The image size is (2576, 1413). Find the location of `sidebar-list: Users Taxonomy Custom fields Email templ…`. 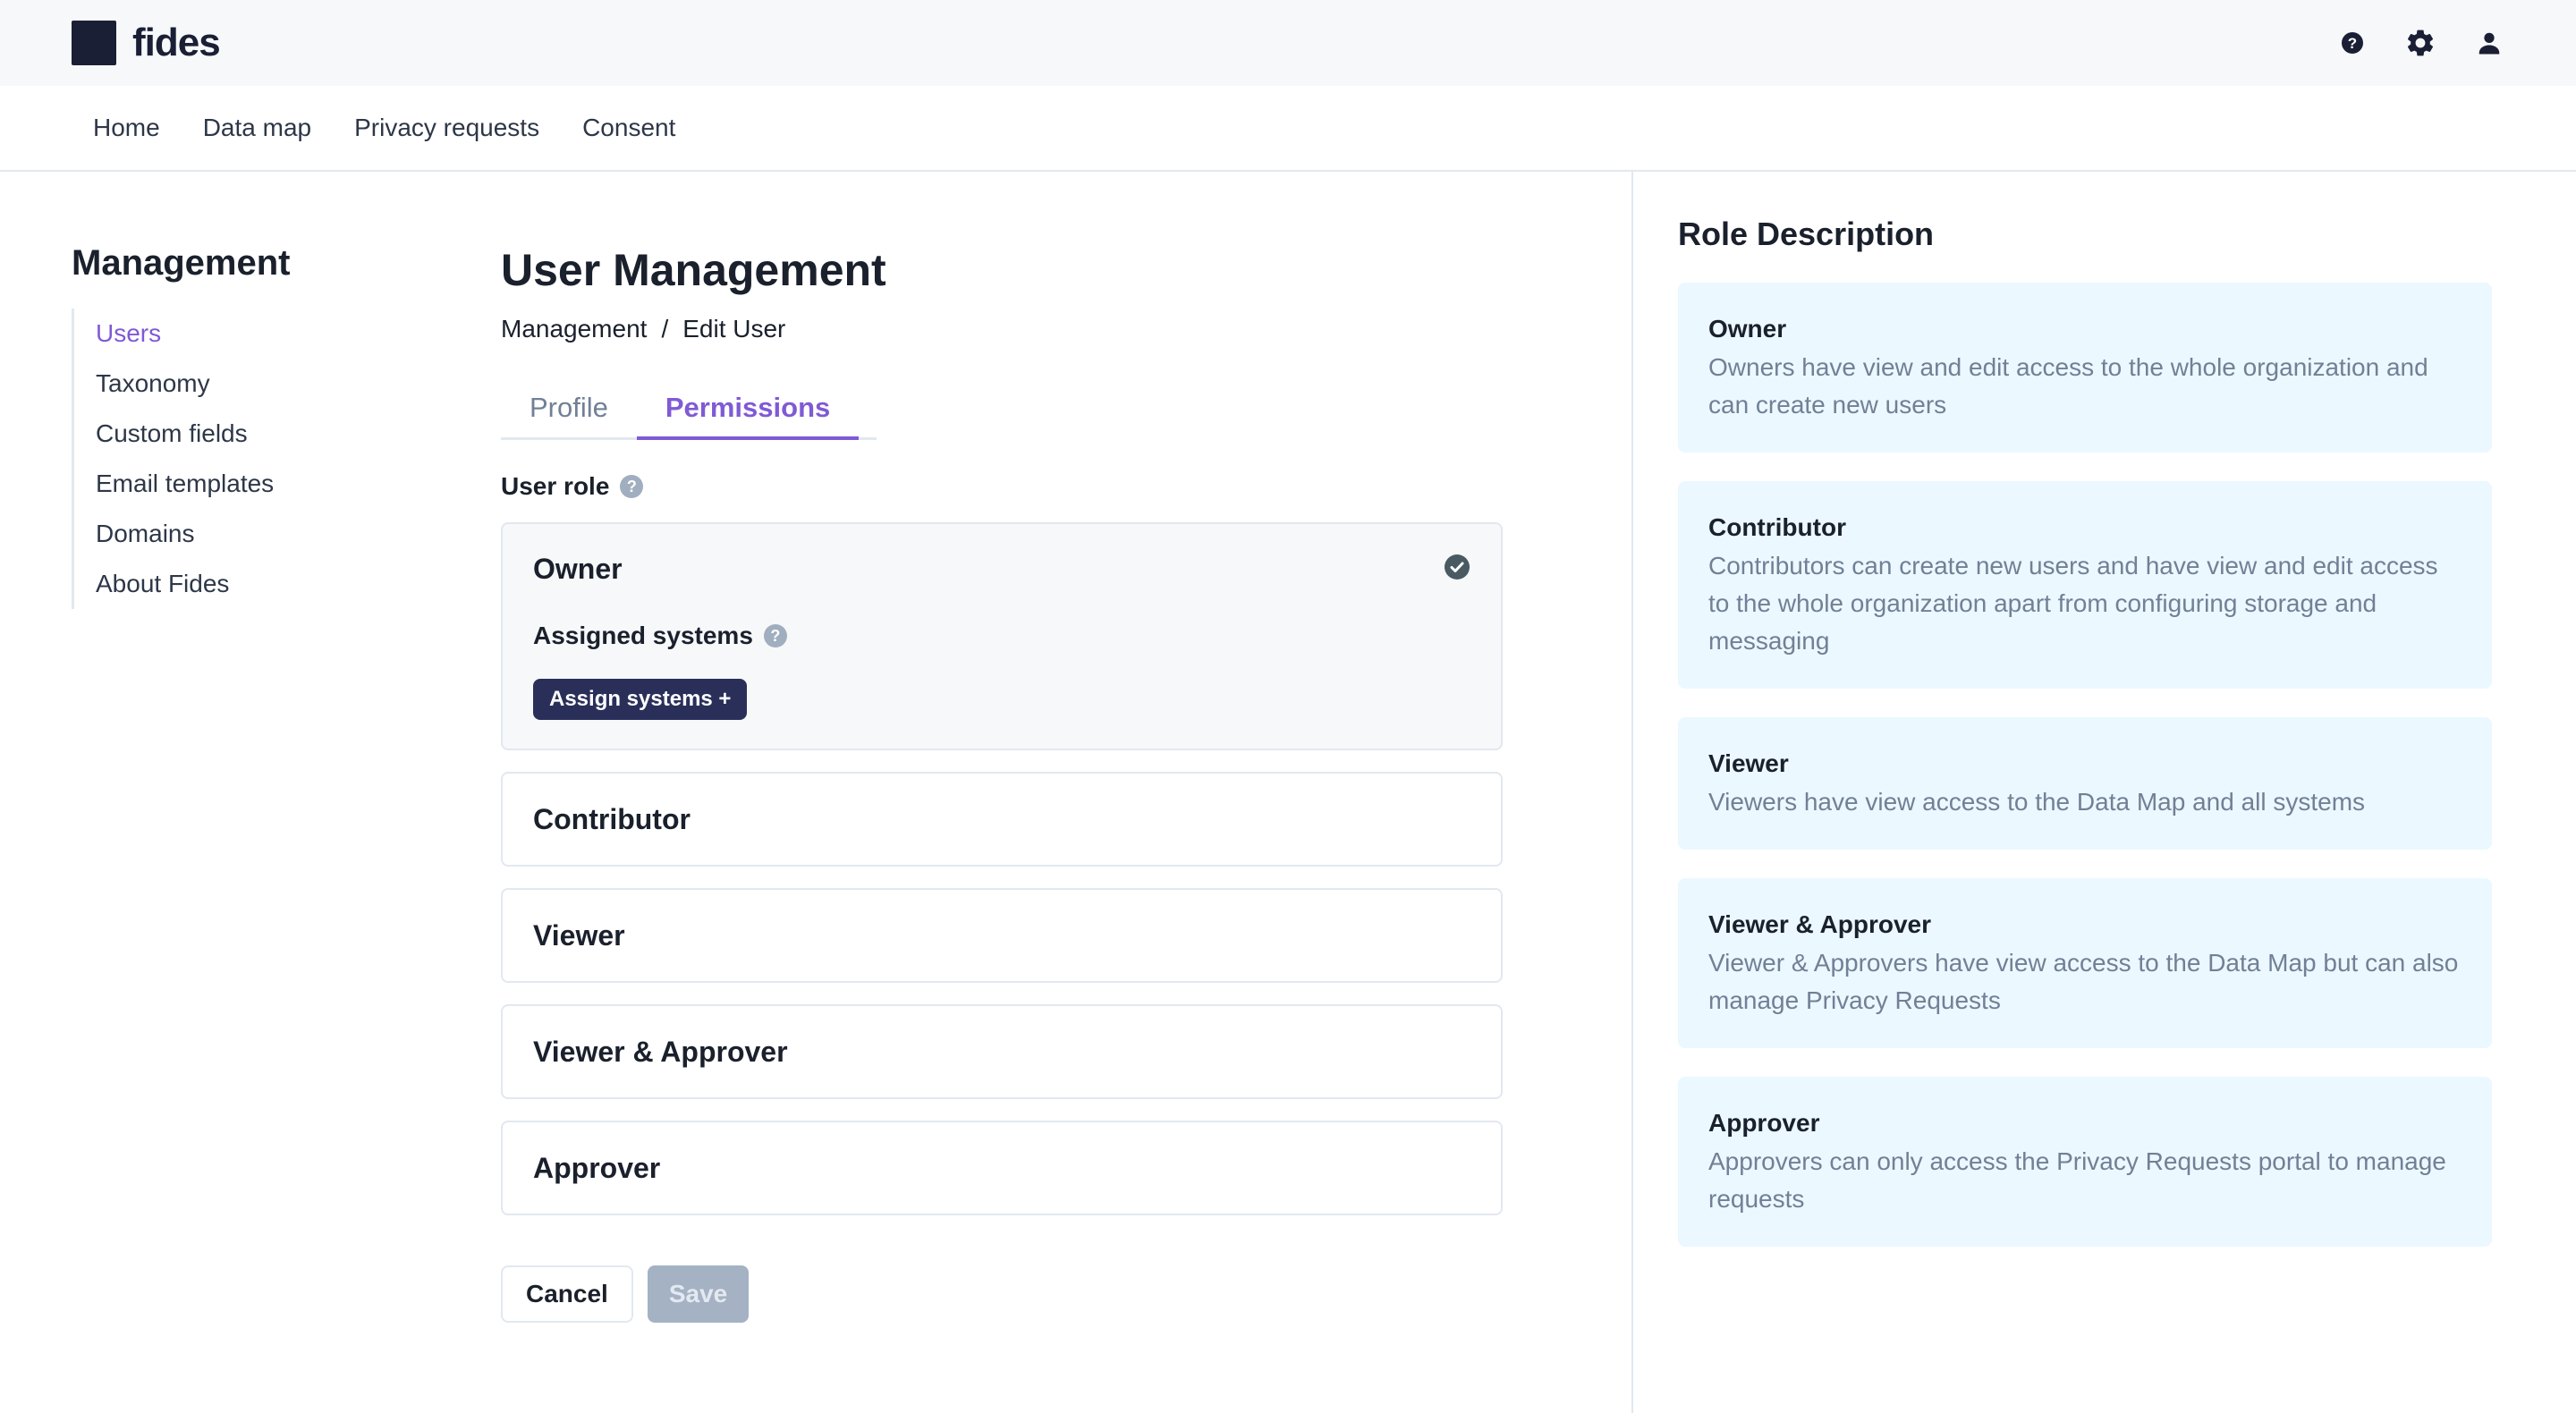

sidebar-list: Users Taxonomy Custom fields Email templ… is located at coordinates (250, 459).